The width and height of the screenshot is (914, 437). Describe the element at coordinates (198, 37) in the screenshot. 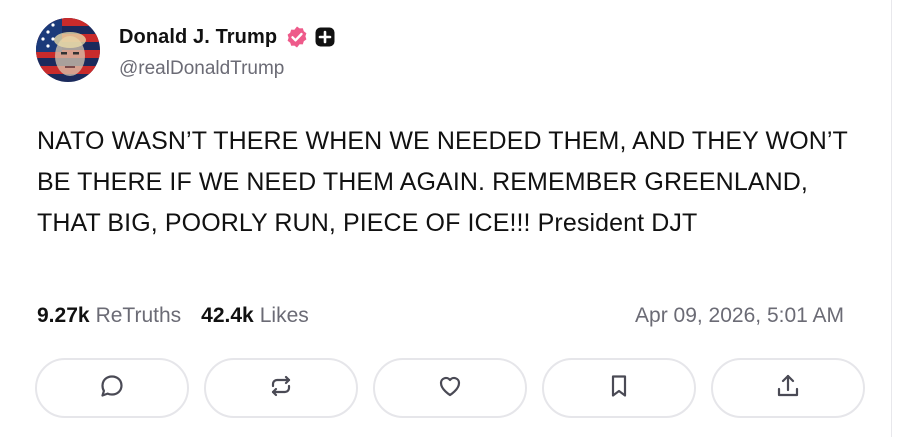

I see `display-name: Donald J. Trump` at that location.